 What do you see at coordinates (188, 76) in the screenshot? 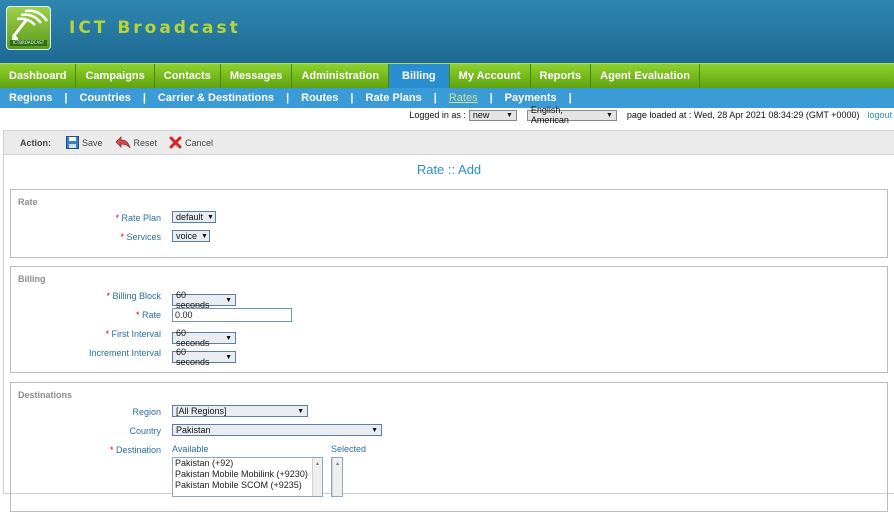
I see `menu-contacts: Contacts` at bounding box center [188, 76].